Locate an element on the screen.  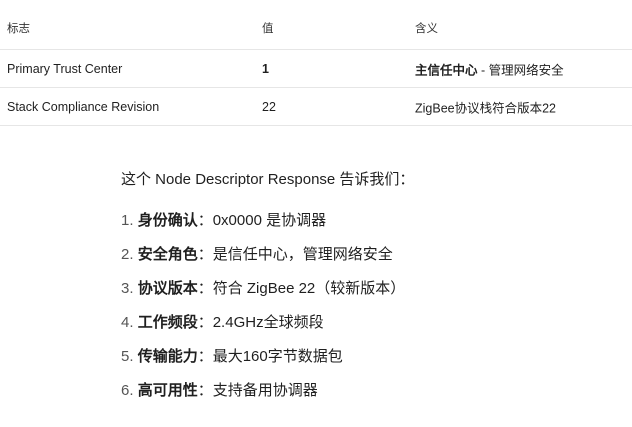
cell-meaning: ZigBee协议栈符合版本22 is located at coordinates (485, 106).